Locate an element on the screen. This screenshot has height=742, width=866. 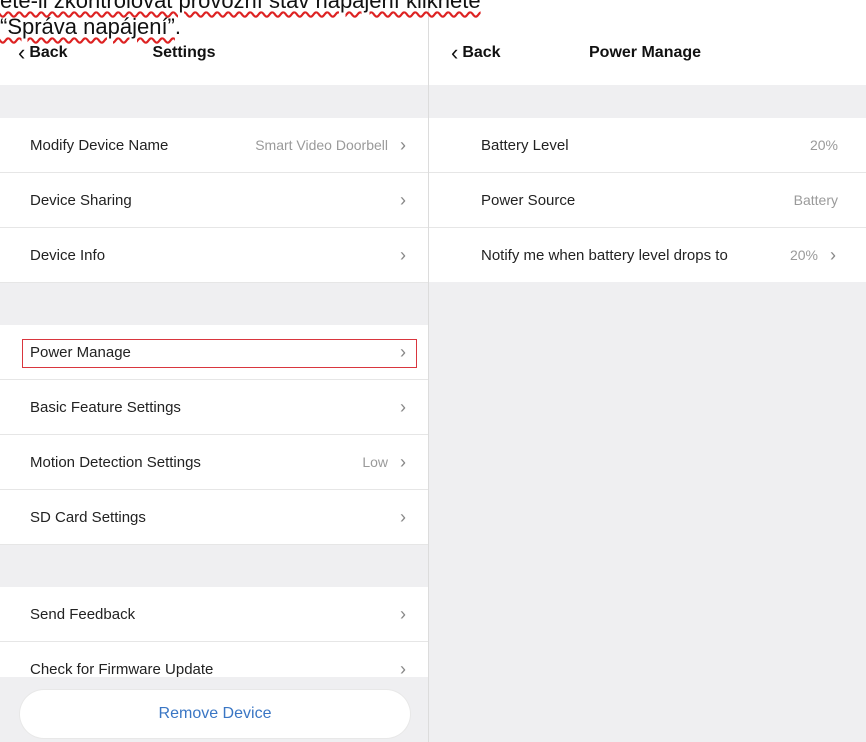
settings-navbar: ‹ Back Settings is located at coordinates (214, 57).